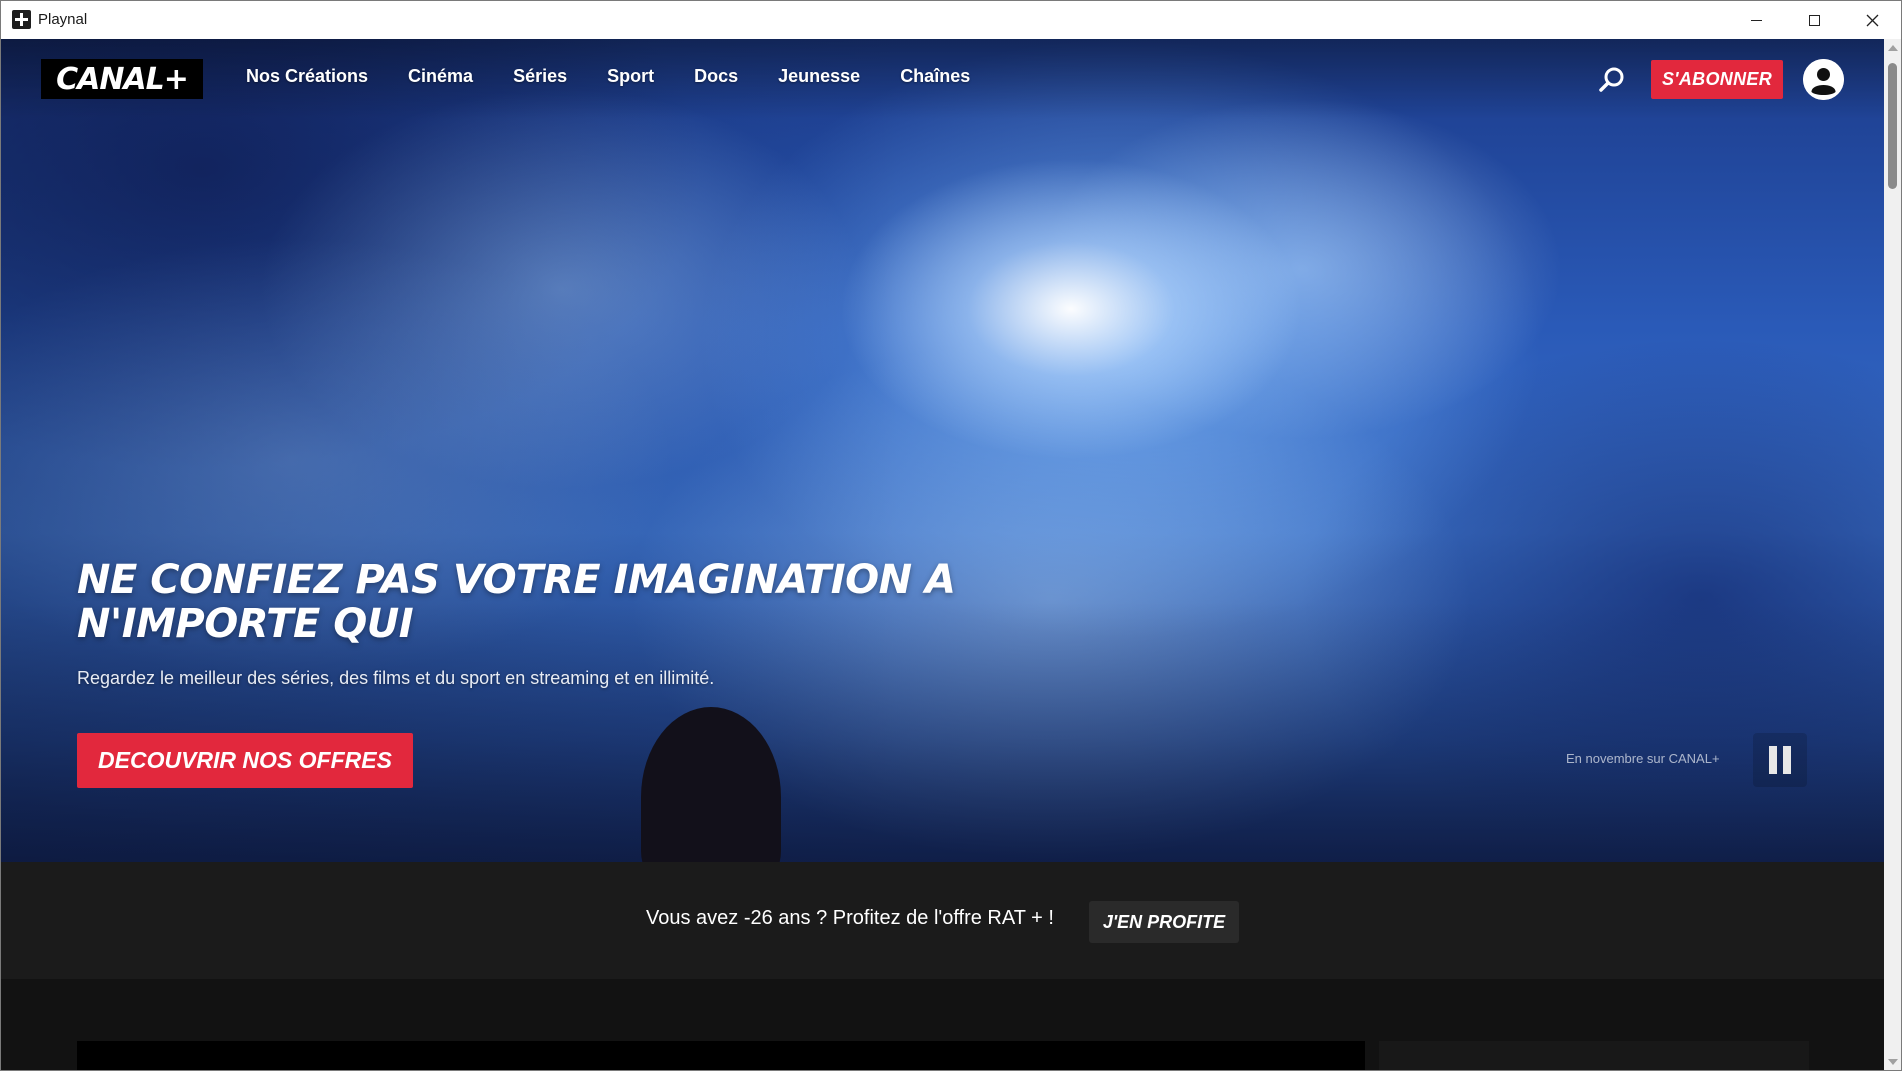 The height and width of the screenshot is (1071, 1902). I want to click on search-button, so click(1612, 80).